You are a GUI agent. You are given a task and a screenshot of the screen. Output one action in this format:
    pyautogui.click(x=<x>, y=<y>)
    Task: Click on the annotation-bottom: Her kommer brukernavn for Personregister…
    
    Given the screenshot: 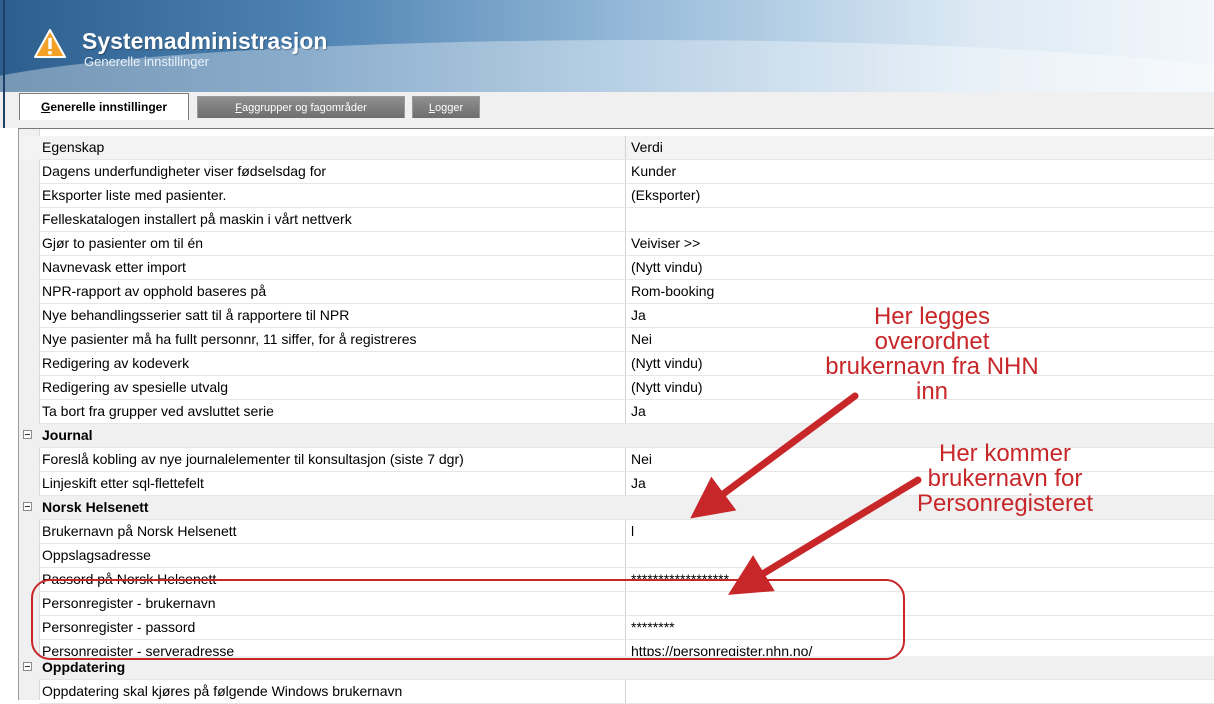 What is the action you would take?
    pyautogui.click(x=1005, y=478)
    